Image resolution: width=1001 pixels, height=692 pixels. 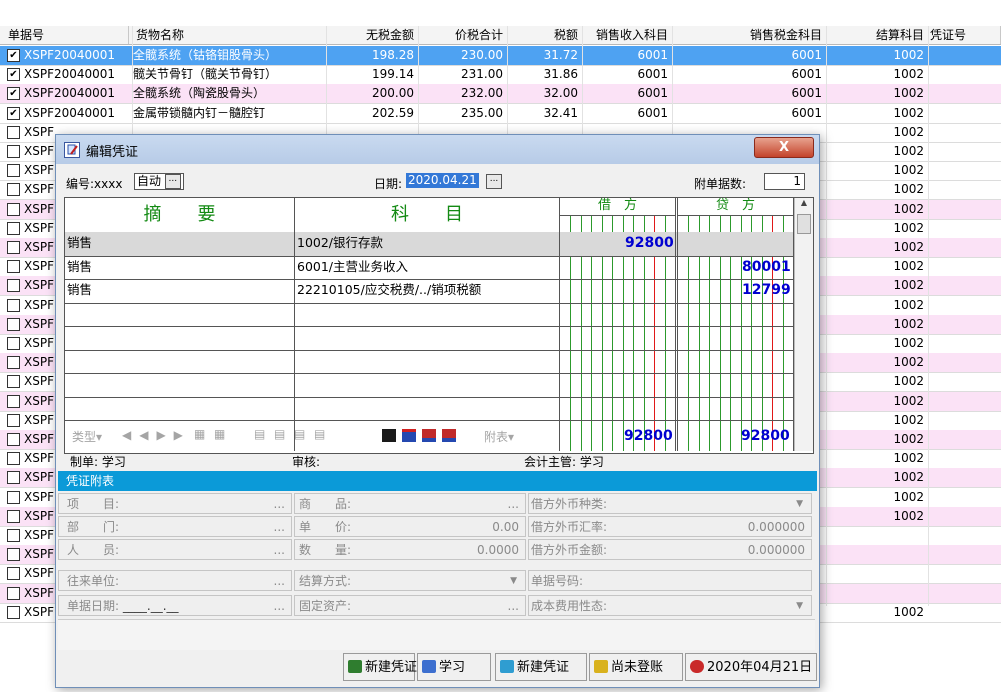 I want to click on fx-type-field: 借方外币种类: ▼, so click(x=670, y=503).